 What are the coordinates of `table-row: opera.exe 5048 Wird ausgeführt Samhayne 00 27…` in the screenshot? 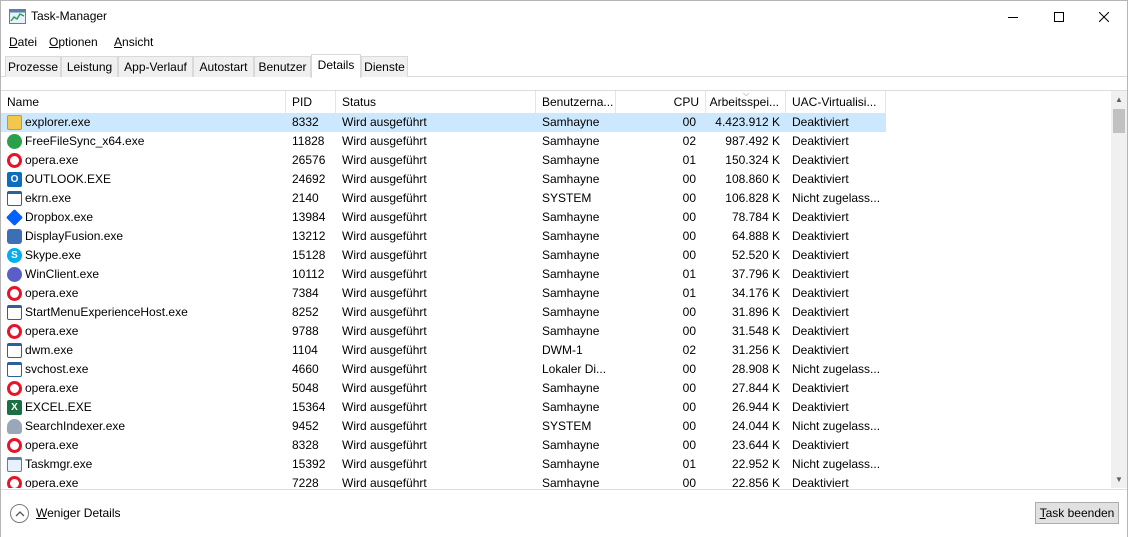 It's located at (443, 388).